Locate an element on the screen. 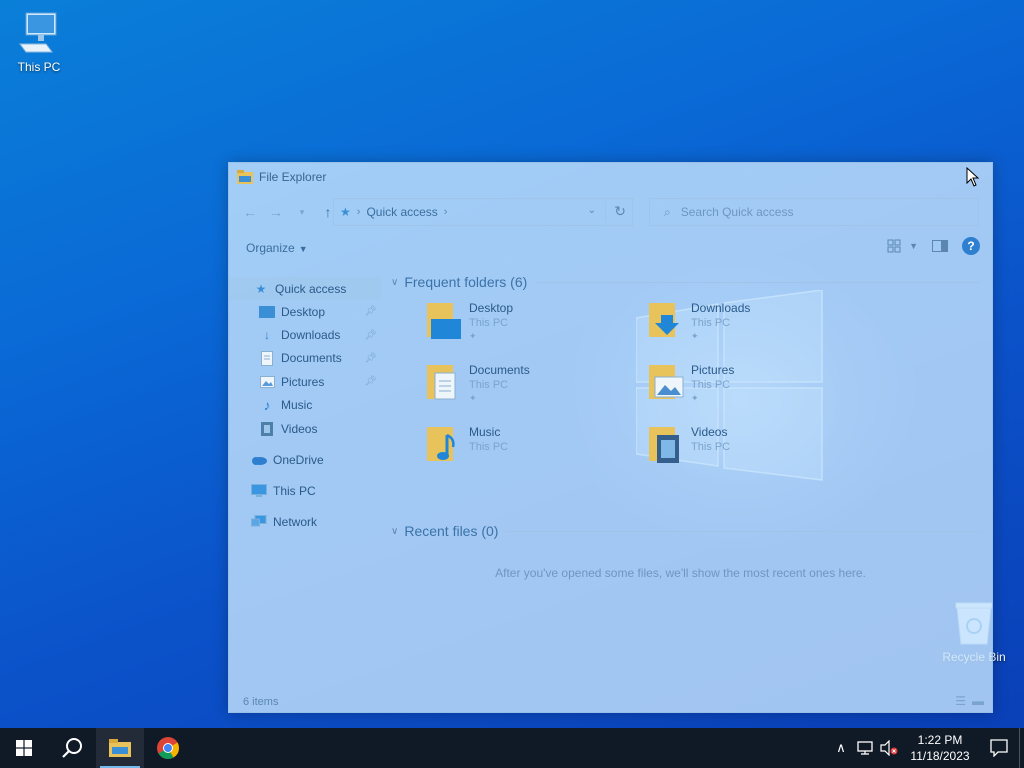  folder-tile-desktop: Desktop This PC ✦ is located at coordinates (520, 326).